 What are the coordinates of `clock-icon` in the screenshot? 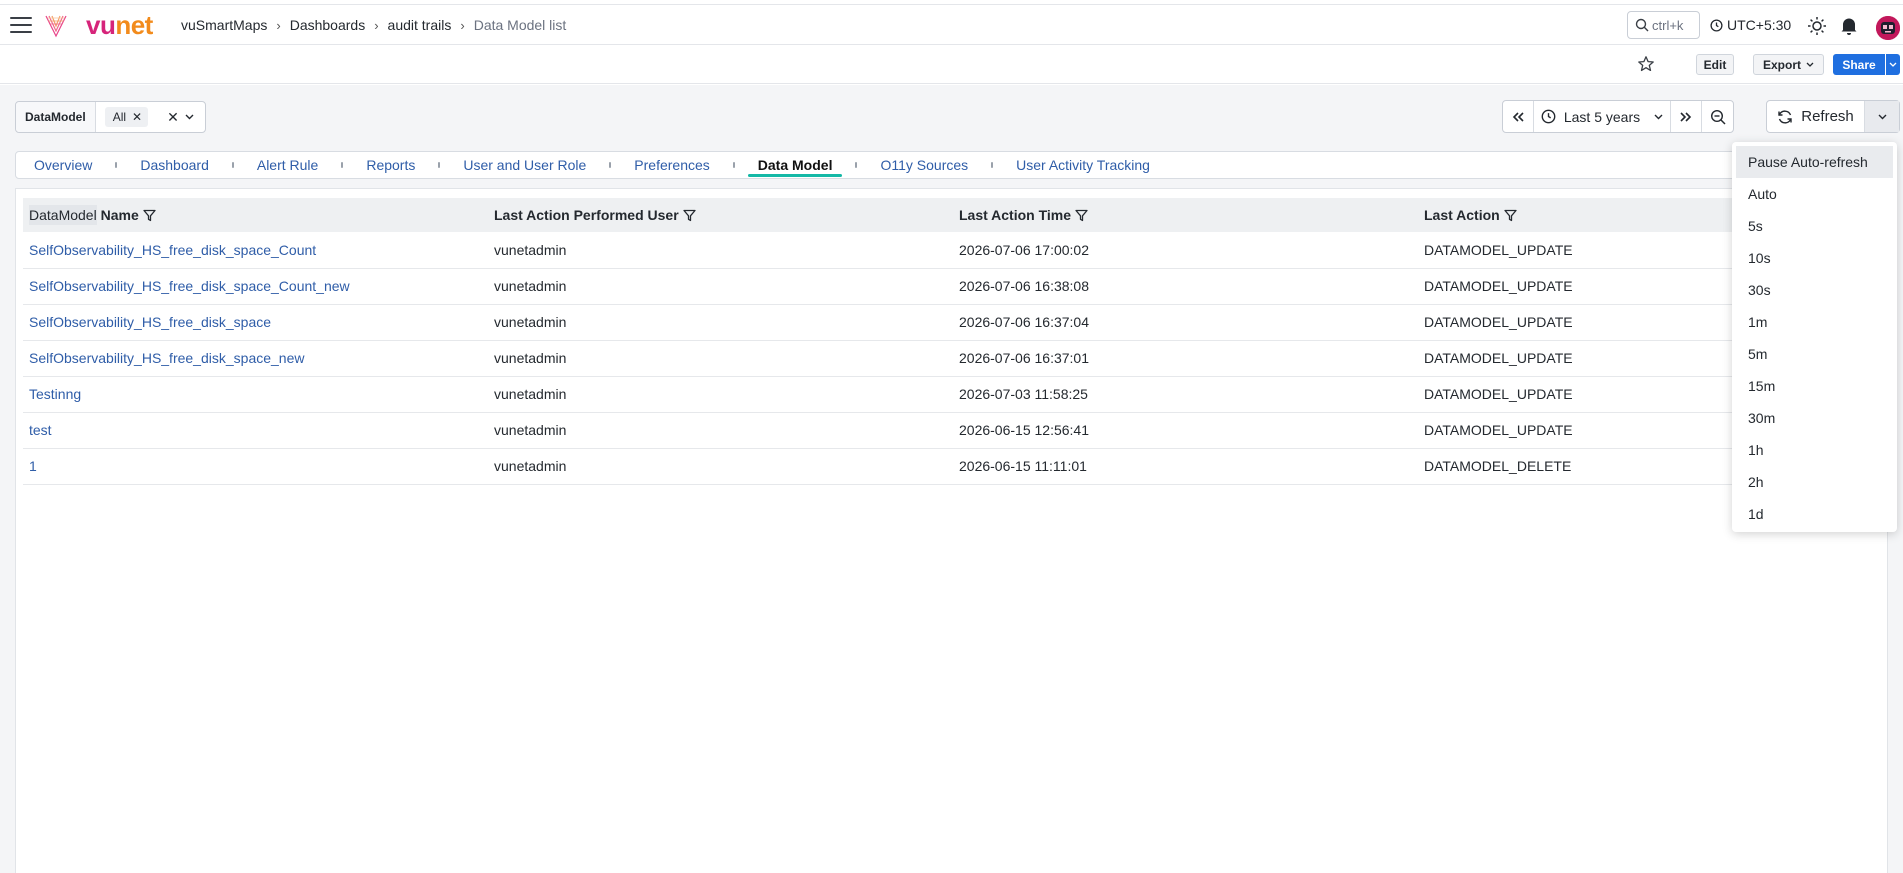 It's located at (1548, 116).